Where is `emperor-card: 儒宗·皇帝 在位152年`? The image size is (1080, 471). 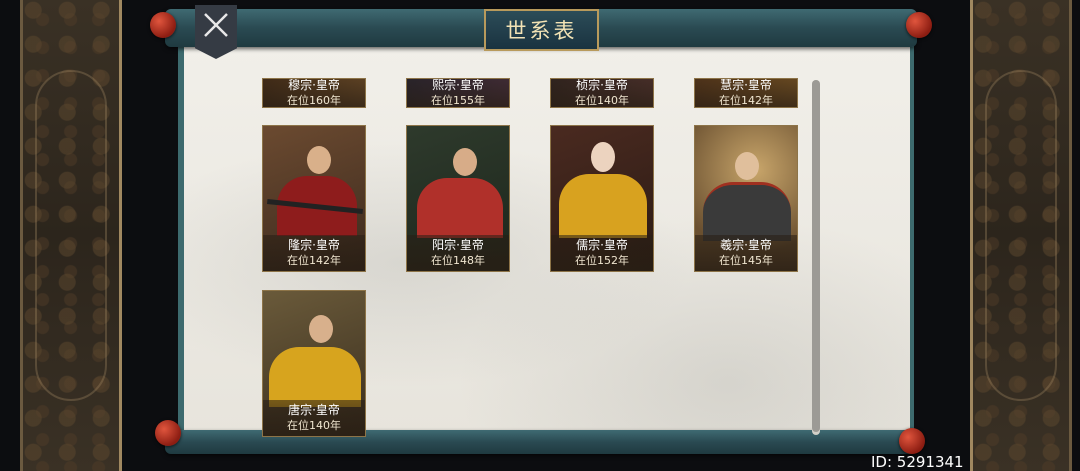
emperor-card: 儒宗·皇帝 在位152年 is located at coordinates (602, 198).